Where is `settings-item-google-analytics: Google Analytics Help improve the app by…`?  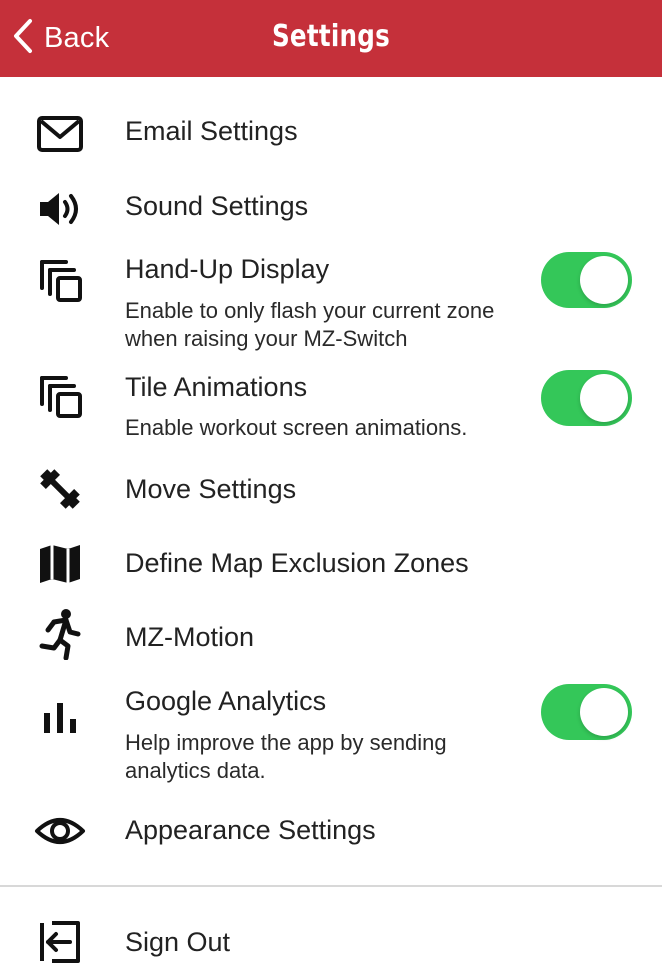
settings-item-google-analytics: Google Analytics Help improve the app by… is located at coordinates (331, 736).